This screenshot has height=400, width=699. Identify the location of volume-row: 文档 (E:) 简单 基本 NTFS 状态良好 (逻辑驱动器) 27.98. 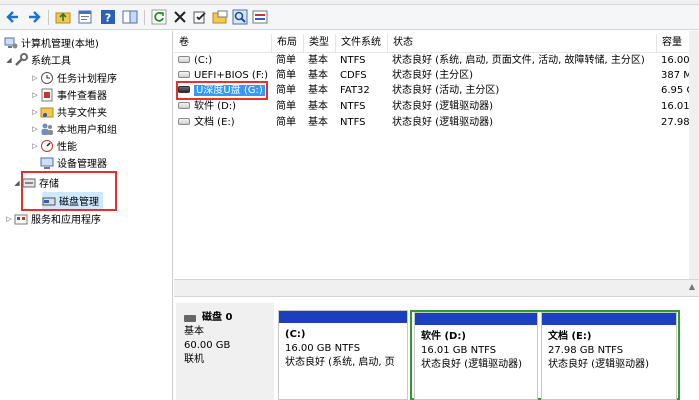
(436, 122).